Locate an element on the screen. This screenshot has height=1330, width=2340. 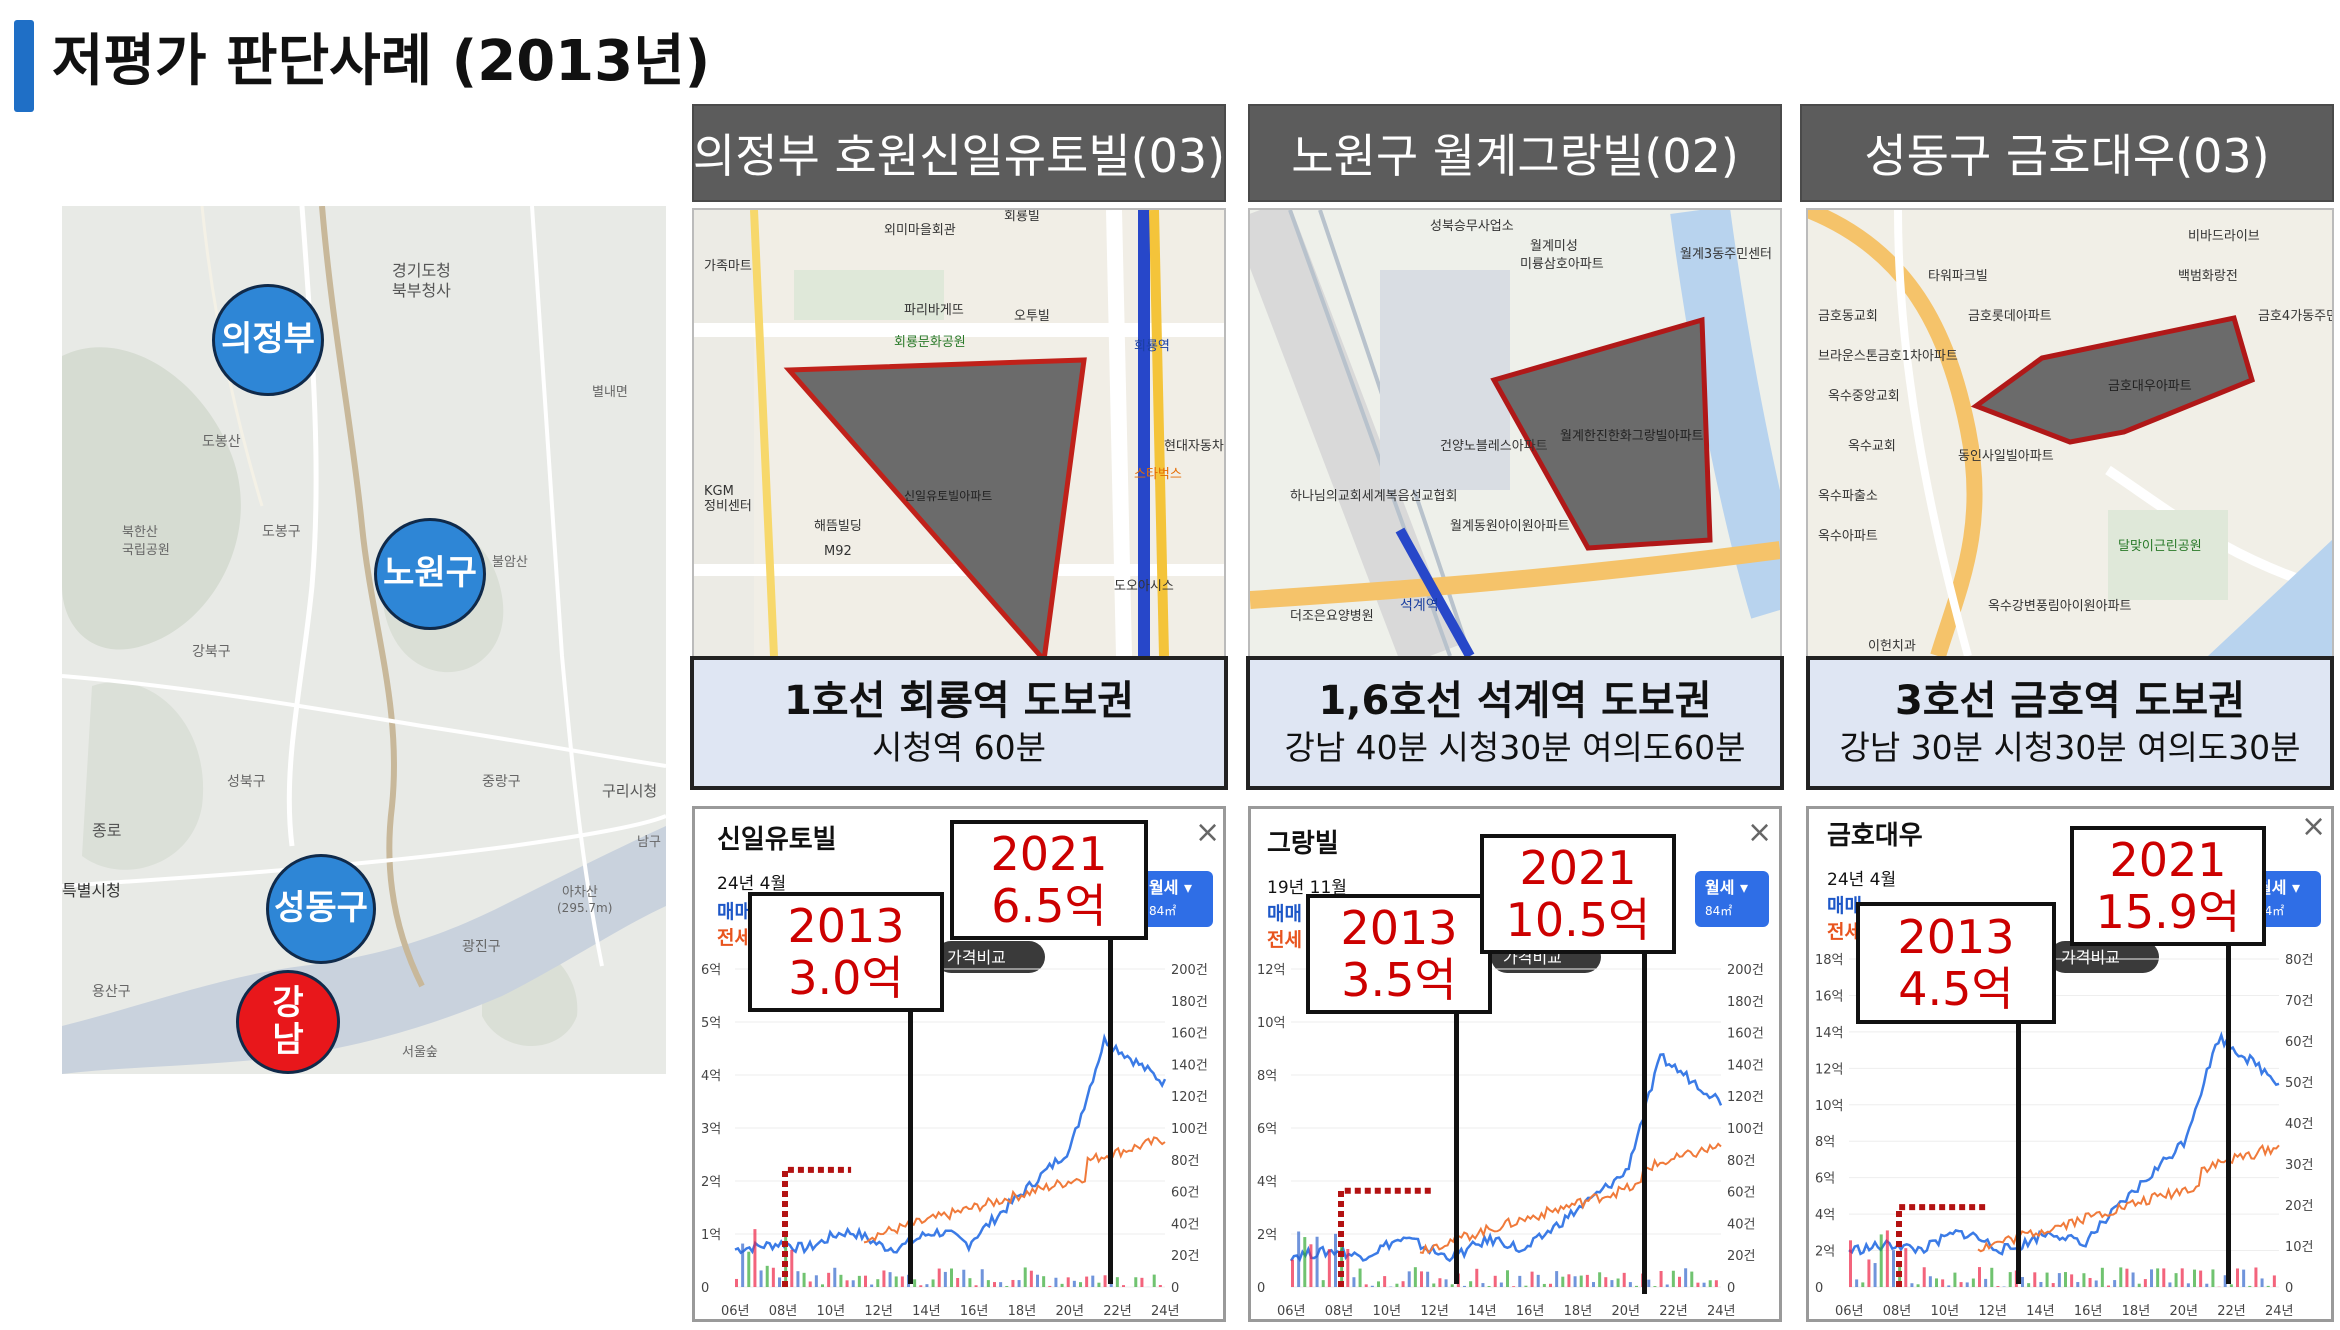
map-label: 월계3동주민센터 is located at coordinates (1726, 254).